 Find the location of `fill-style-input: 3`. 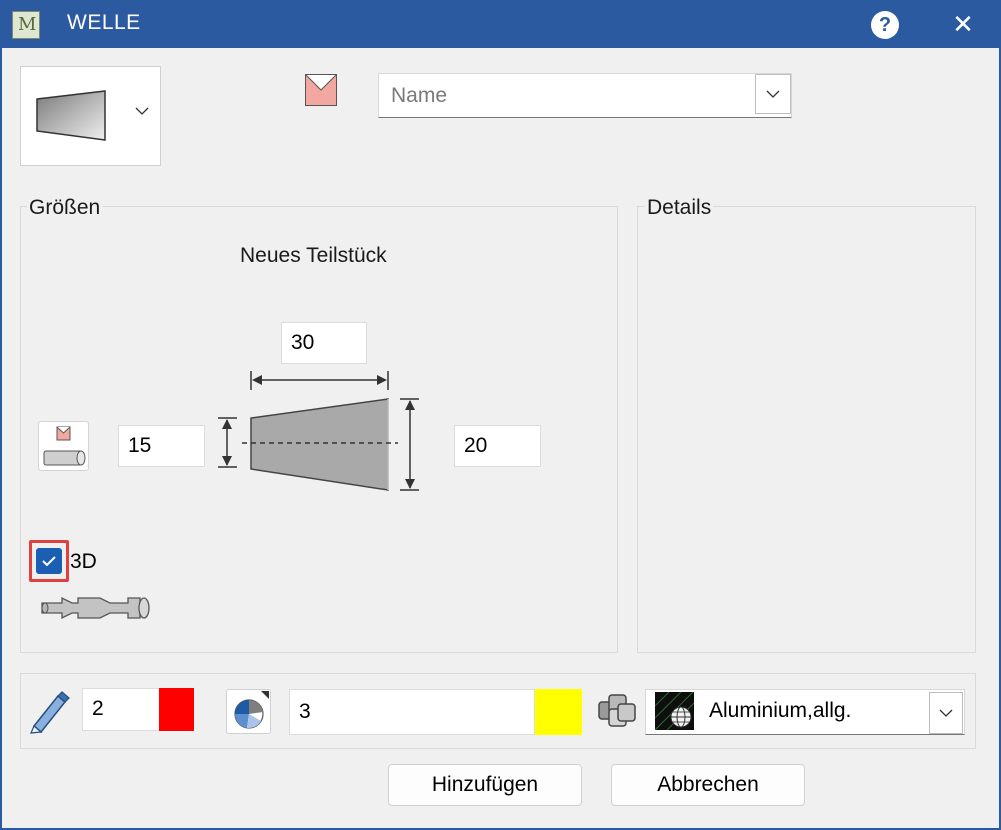

fill-style-input: 3 is located at coordinates (412, 712).